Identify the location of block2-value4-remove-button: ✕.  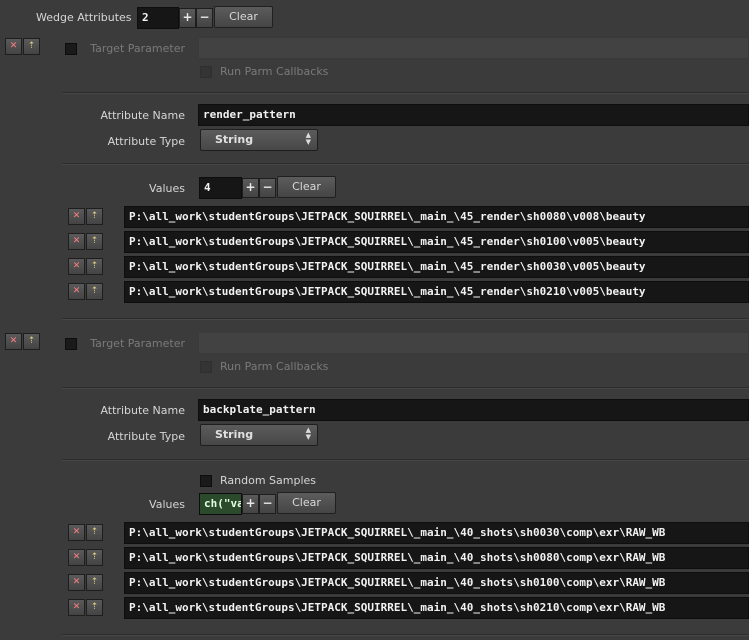
(76, 607).